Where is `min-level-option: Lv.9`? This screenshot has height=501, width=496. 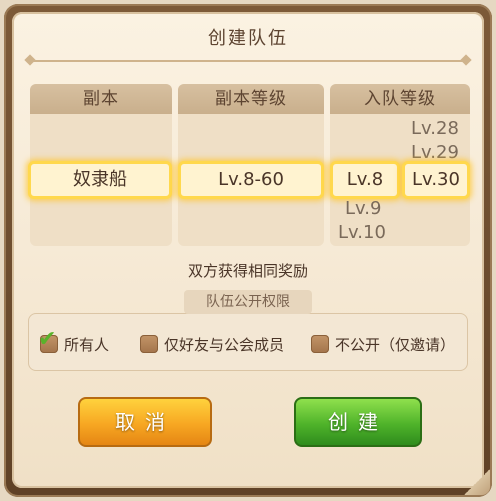
min-level-option: Lv.9 is located at coordinates (363, 208).